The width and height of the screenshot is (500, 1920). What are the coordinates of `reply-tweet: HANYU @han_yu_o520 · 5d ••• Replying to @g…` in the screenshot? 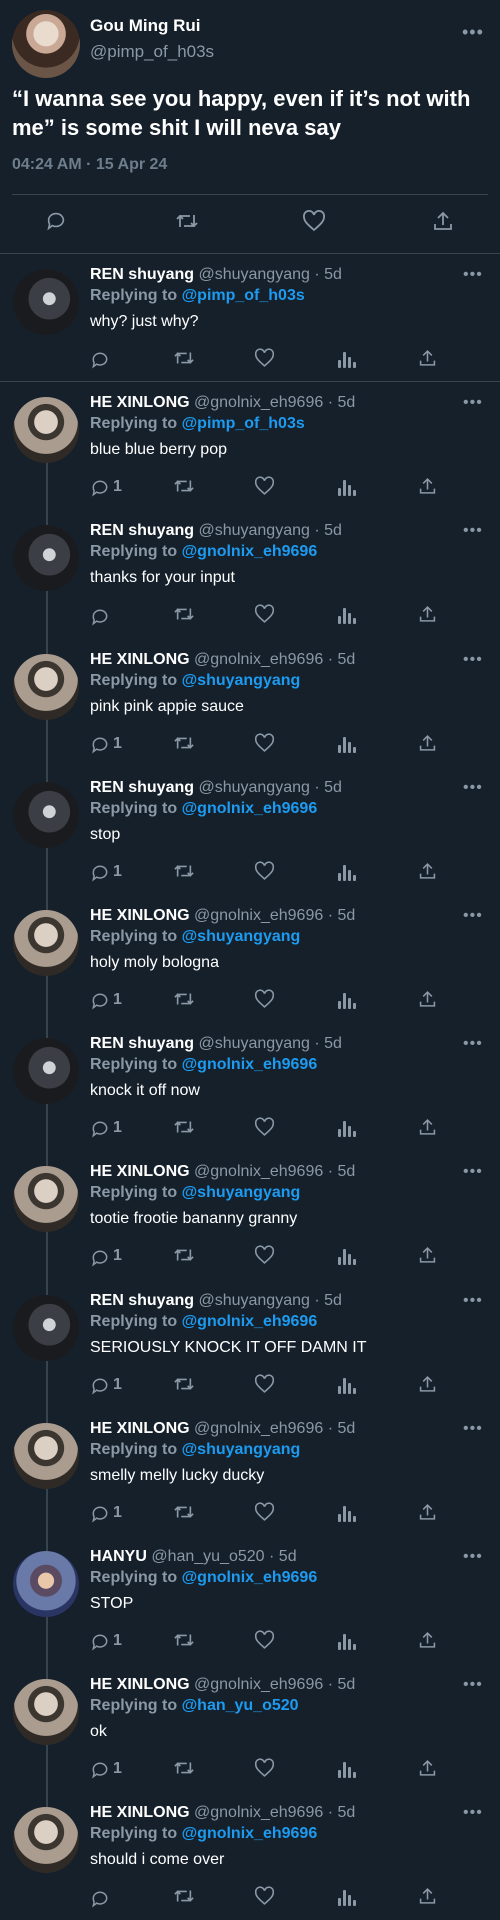 It's located at (250, 1608).